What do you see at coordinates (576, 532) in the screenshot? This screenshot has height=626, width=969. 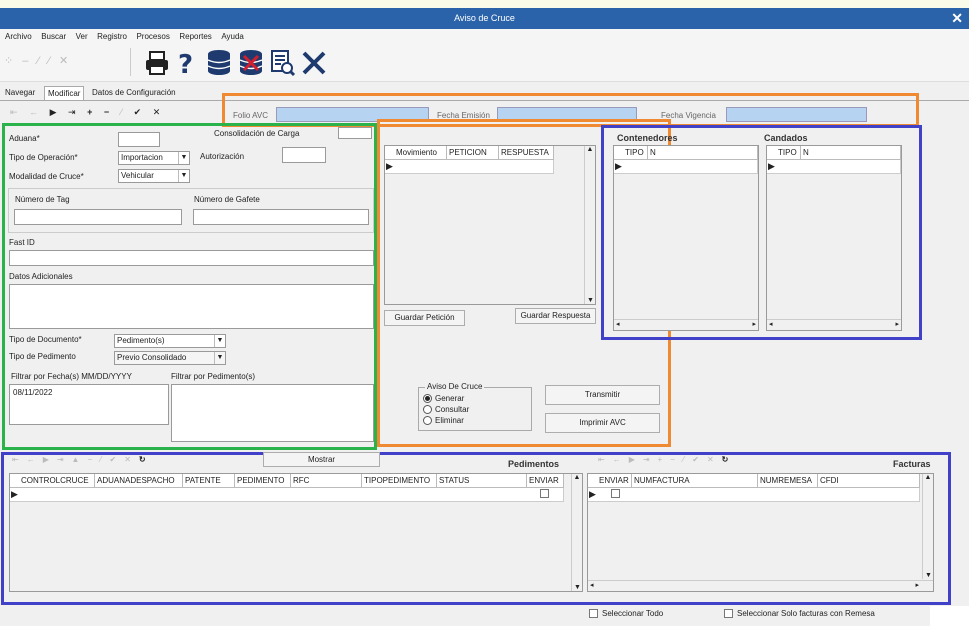 I see `pedimentos-scrollbar: ▲ ▼` at bounding box center [576, 532].